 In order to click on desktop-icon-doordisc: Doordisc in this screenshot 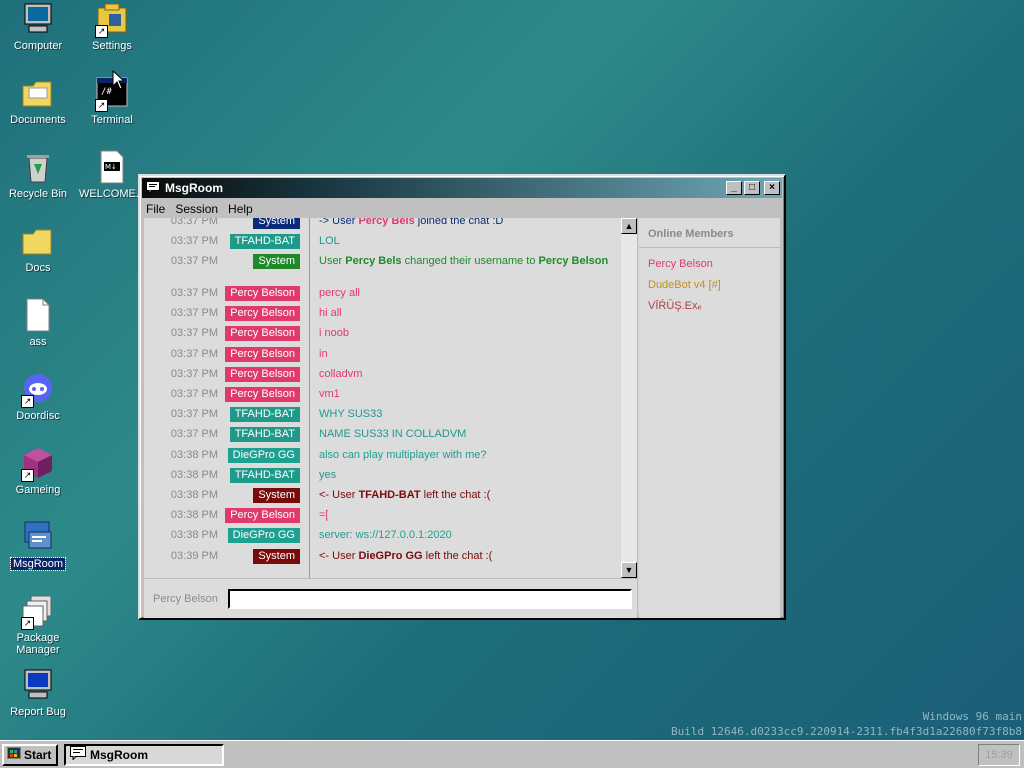, I will do `click(38, 397)`.